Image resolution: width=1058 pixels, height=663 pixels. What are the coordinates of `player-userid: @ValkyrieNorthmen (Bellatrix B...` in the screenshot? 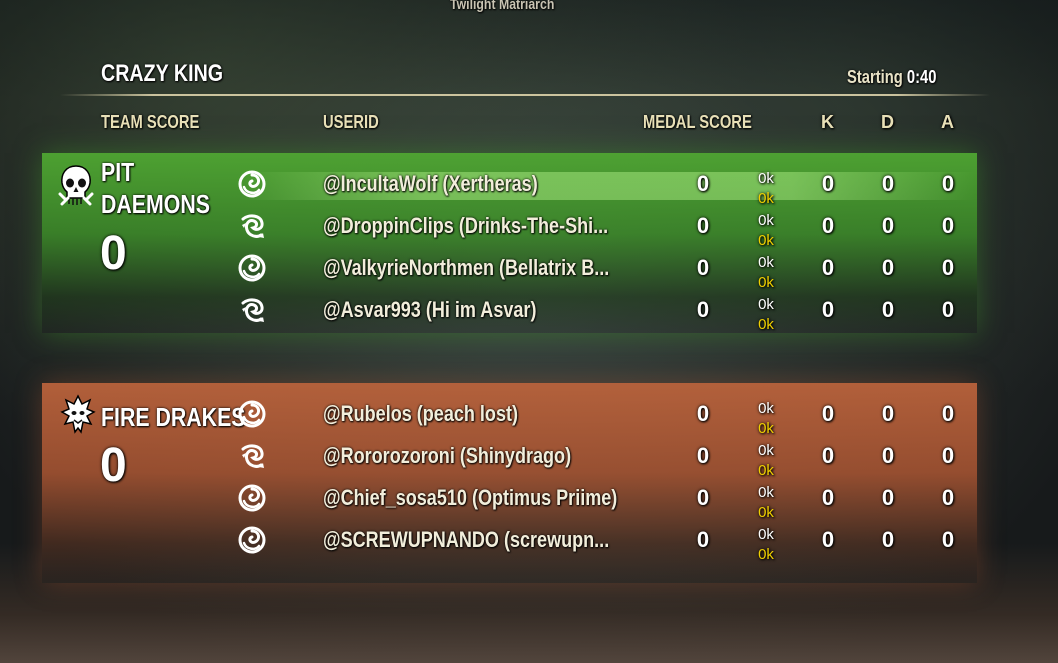 It's located at (466, 267).